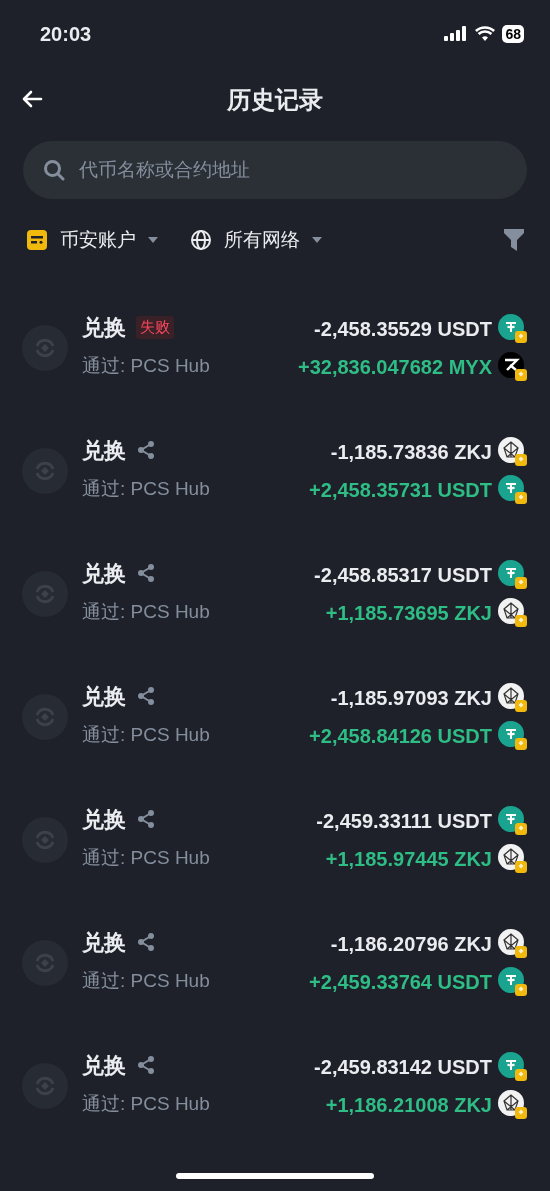 This screenshot has width=550, height=1191. What do you see at coordinates (37, 240) in the screenshot?
I see `wallet-icon` at bounding box center [37, 240].